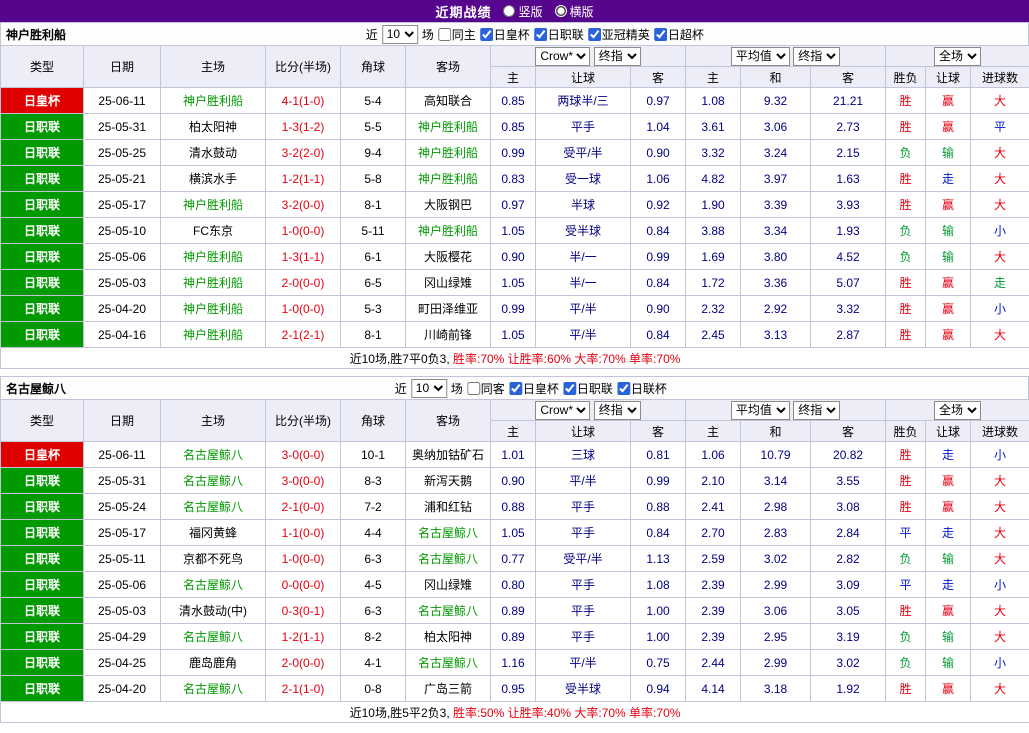  Describe the element at coordinates (560, 11) in the screenshot. I see `horizontal-radio-input` at that location.